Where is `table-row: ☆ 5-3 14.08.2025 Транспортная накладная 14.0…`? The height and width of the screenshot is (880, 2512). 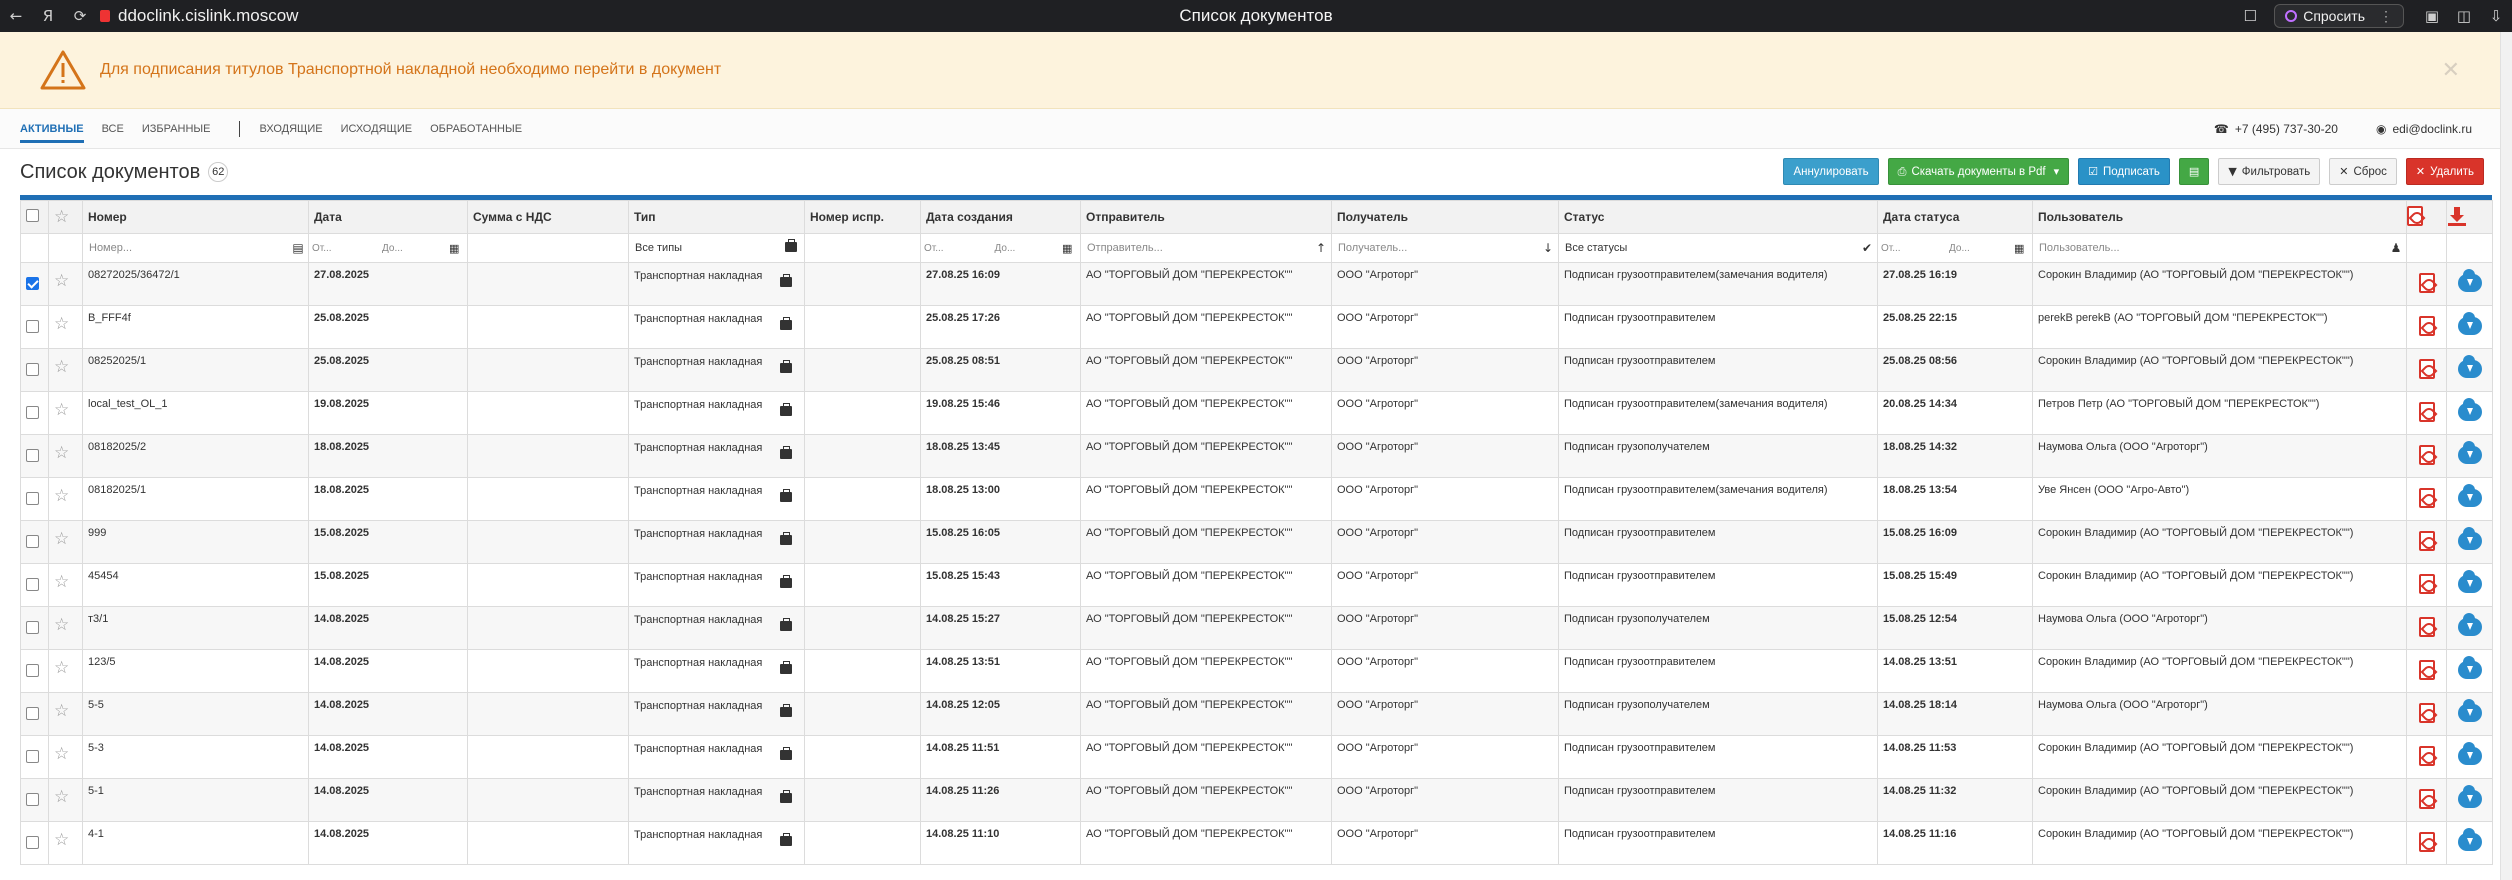
table-row: ☆ 5-3 14.08.2025 Транспортная накладная 14.0… is located at coordinates (1256, 757).